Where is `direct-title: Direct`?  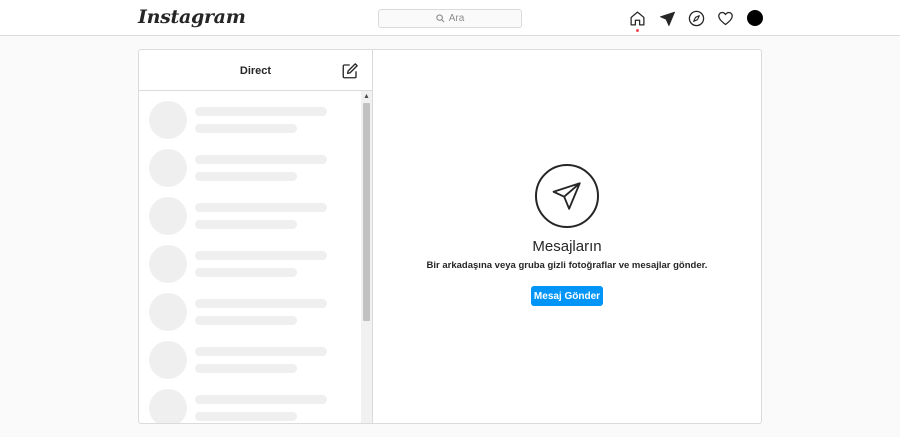
direct-title: Direct is located at coordinates (255, 71).